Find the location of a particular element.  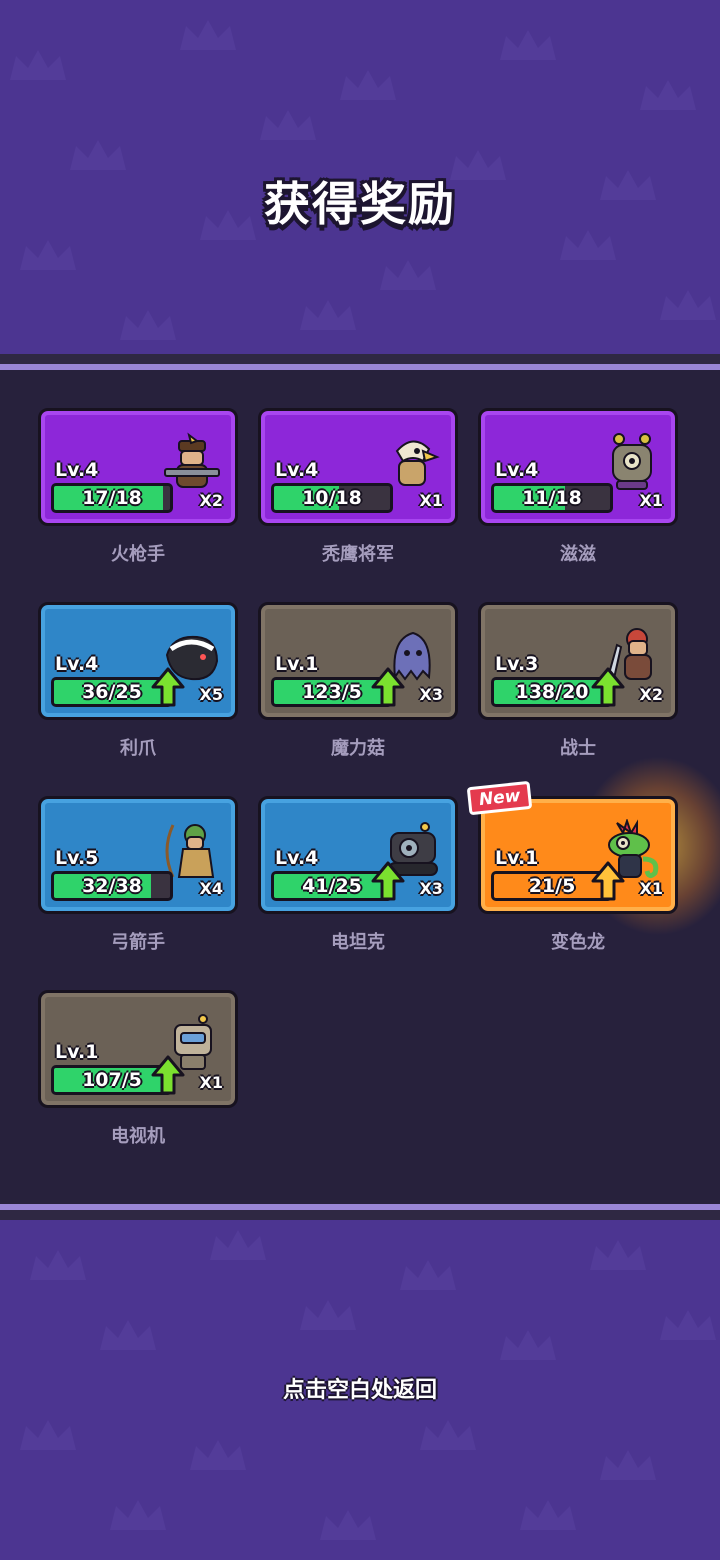

reward-card-frame: Lv.3 138/20 X2 is located at coordinates (578, 661).